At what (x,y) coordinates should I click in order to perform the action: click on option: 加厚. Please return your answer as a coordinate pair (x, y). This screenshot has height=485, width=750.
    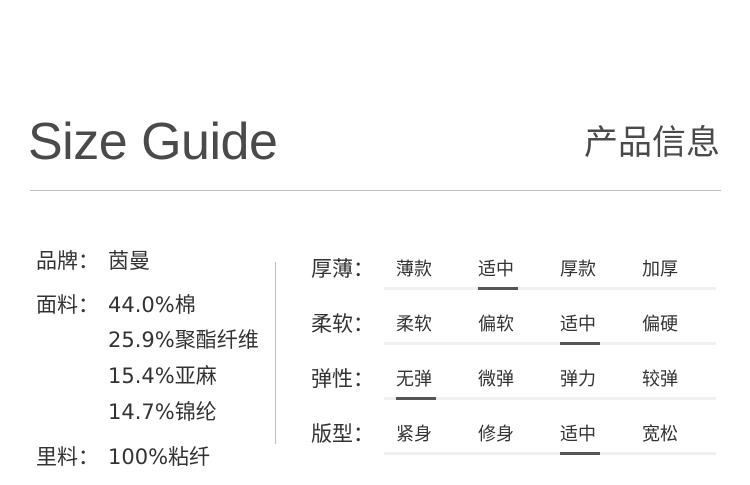
    Looking at the image, I should click on (671, 268).